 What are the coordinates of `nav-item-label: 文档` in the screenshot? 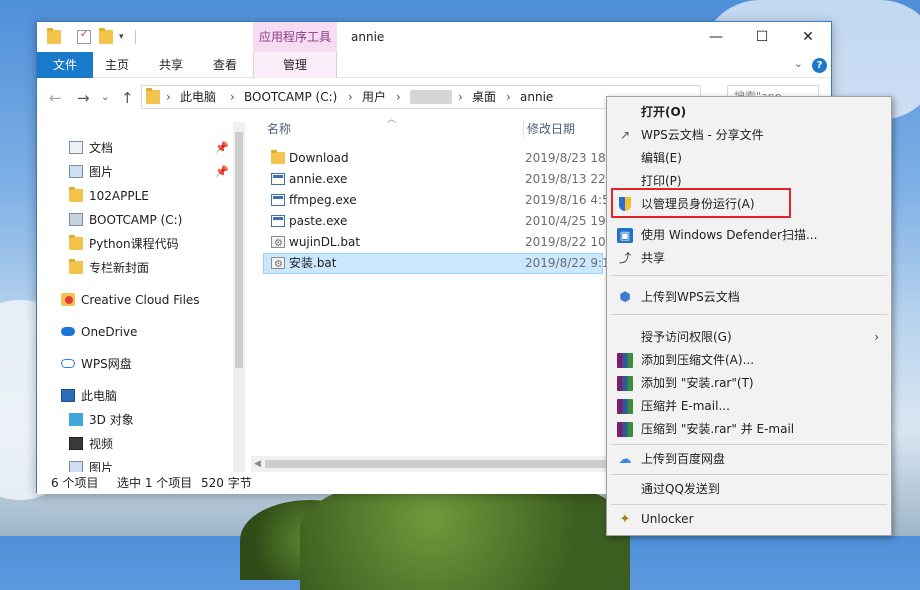 It's located at (101, 148).